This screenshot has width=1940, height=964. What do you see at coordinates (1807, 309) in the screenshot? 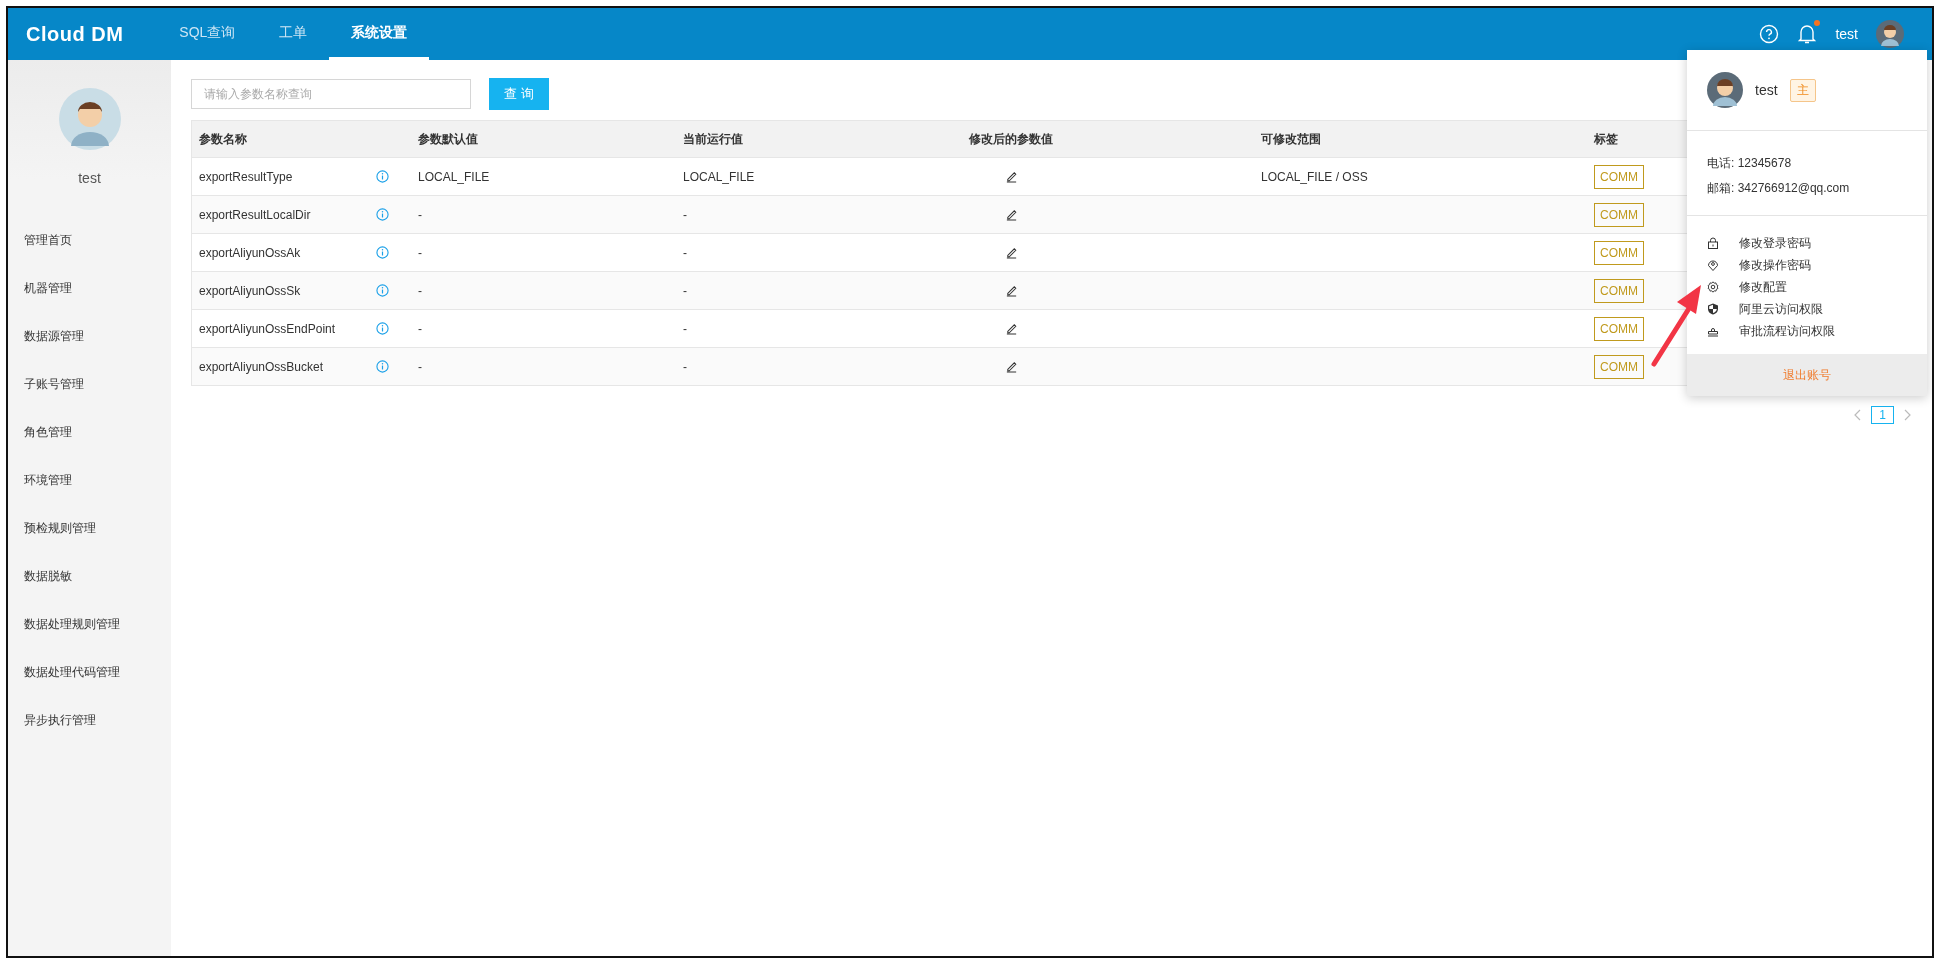
I see `menu-item: 阿里云访问权限` at bounding box center [1807, 309].